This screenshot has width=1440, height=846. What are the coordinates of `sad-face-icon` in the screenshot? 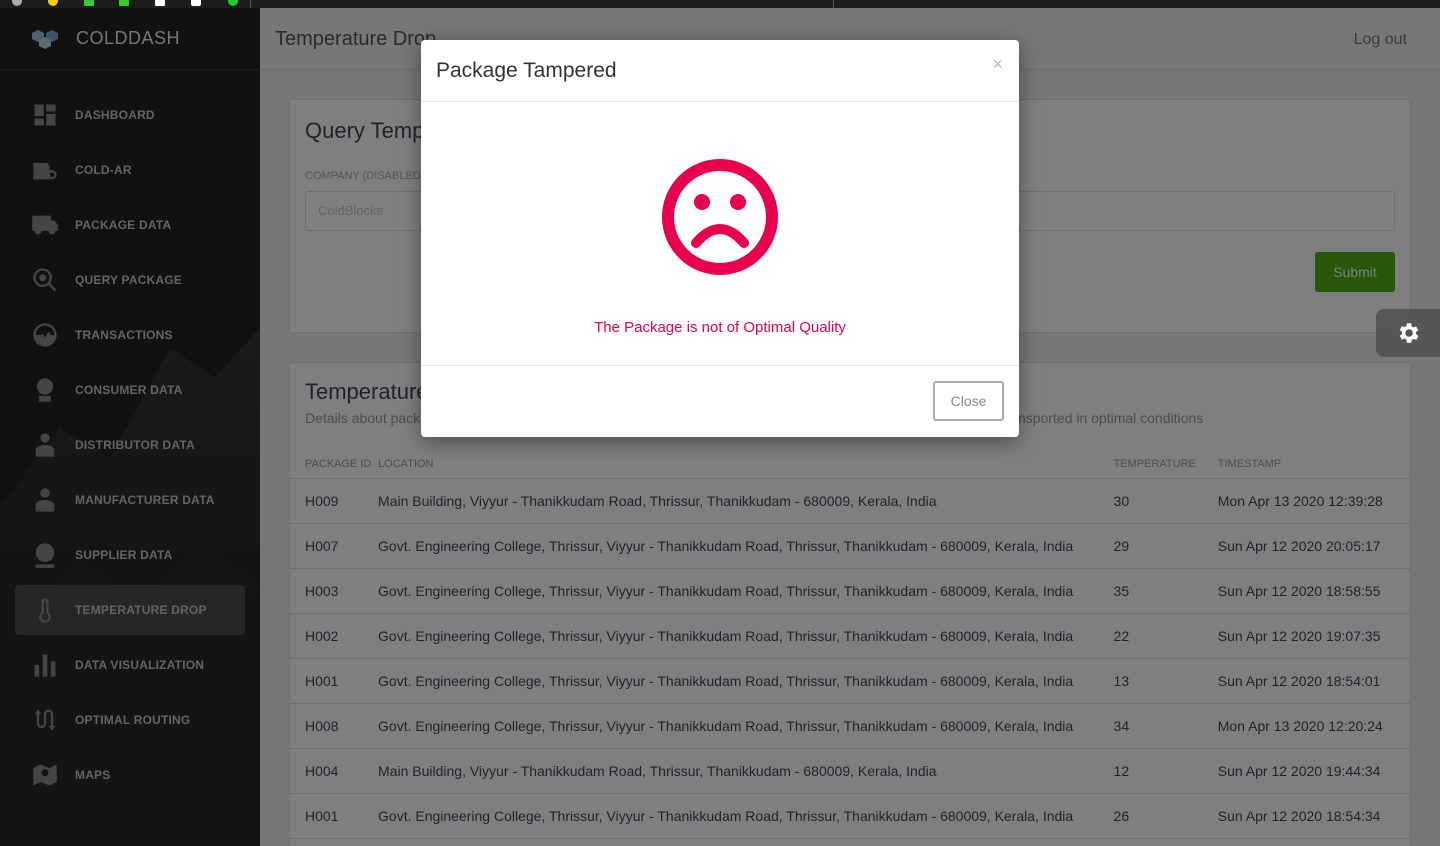 It's located at (720, 217).